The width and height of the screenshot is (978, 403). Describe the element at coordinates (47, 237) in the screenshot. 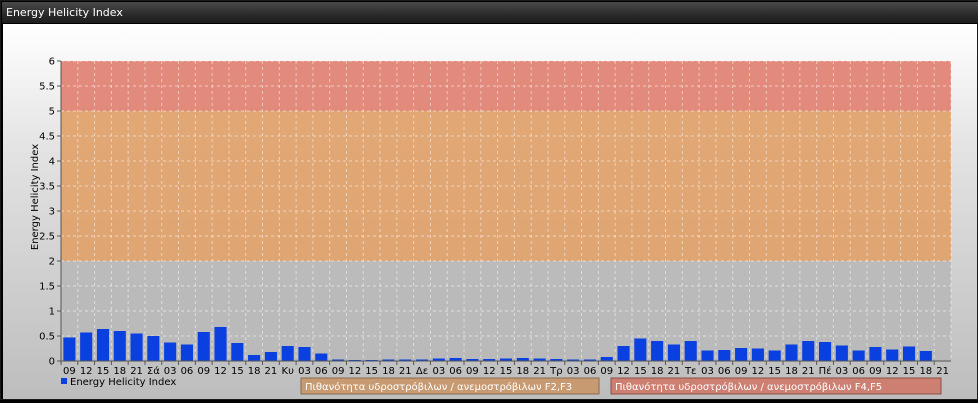

I see `y-tick-label: 2.5` at that location.